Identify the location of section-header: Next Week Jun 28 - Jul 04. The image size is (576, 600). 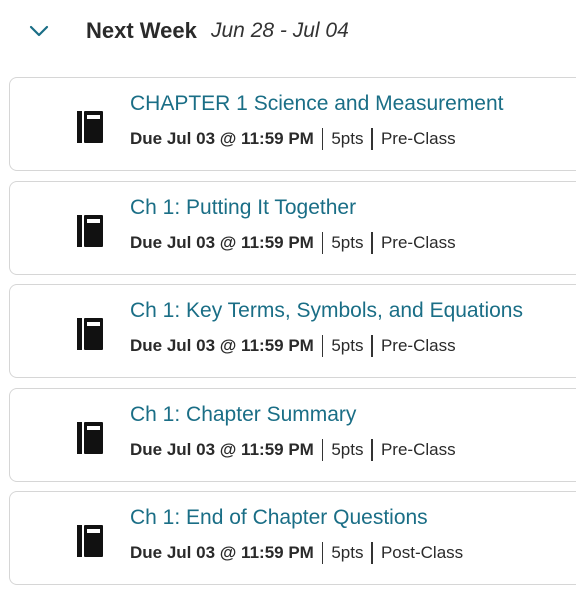
(288, 32).